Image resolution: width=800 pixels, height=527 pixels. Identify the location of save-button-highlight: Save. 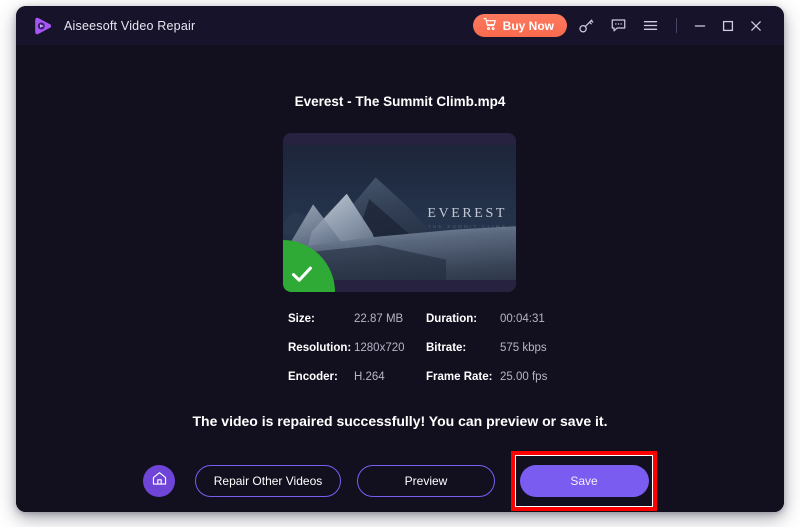
(584, 481).